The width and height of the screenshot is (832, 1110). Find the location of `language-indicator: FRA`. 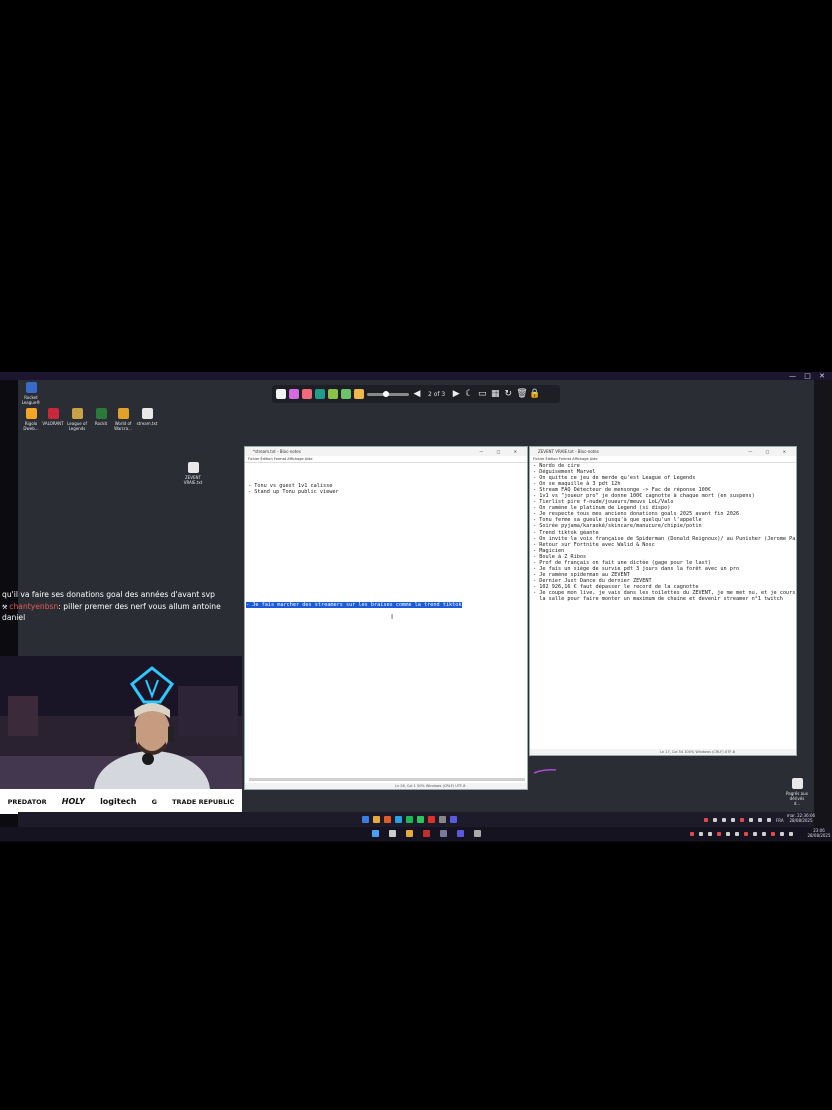

language-indicator: FRA is located at coordinates (780, 820).